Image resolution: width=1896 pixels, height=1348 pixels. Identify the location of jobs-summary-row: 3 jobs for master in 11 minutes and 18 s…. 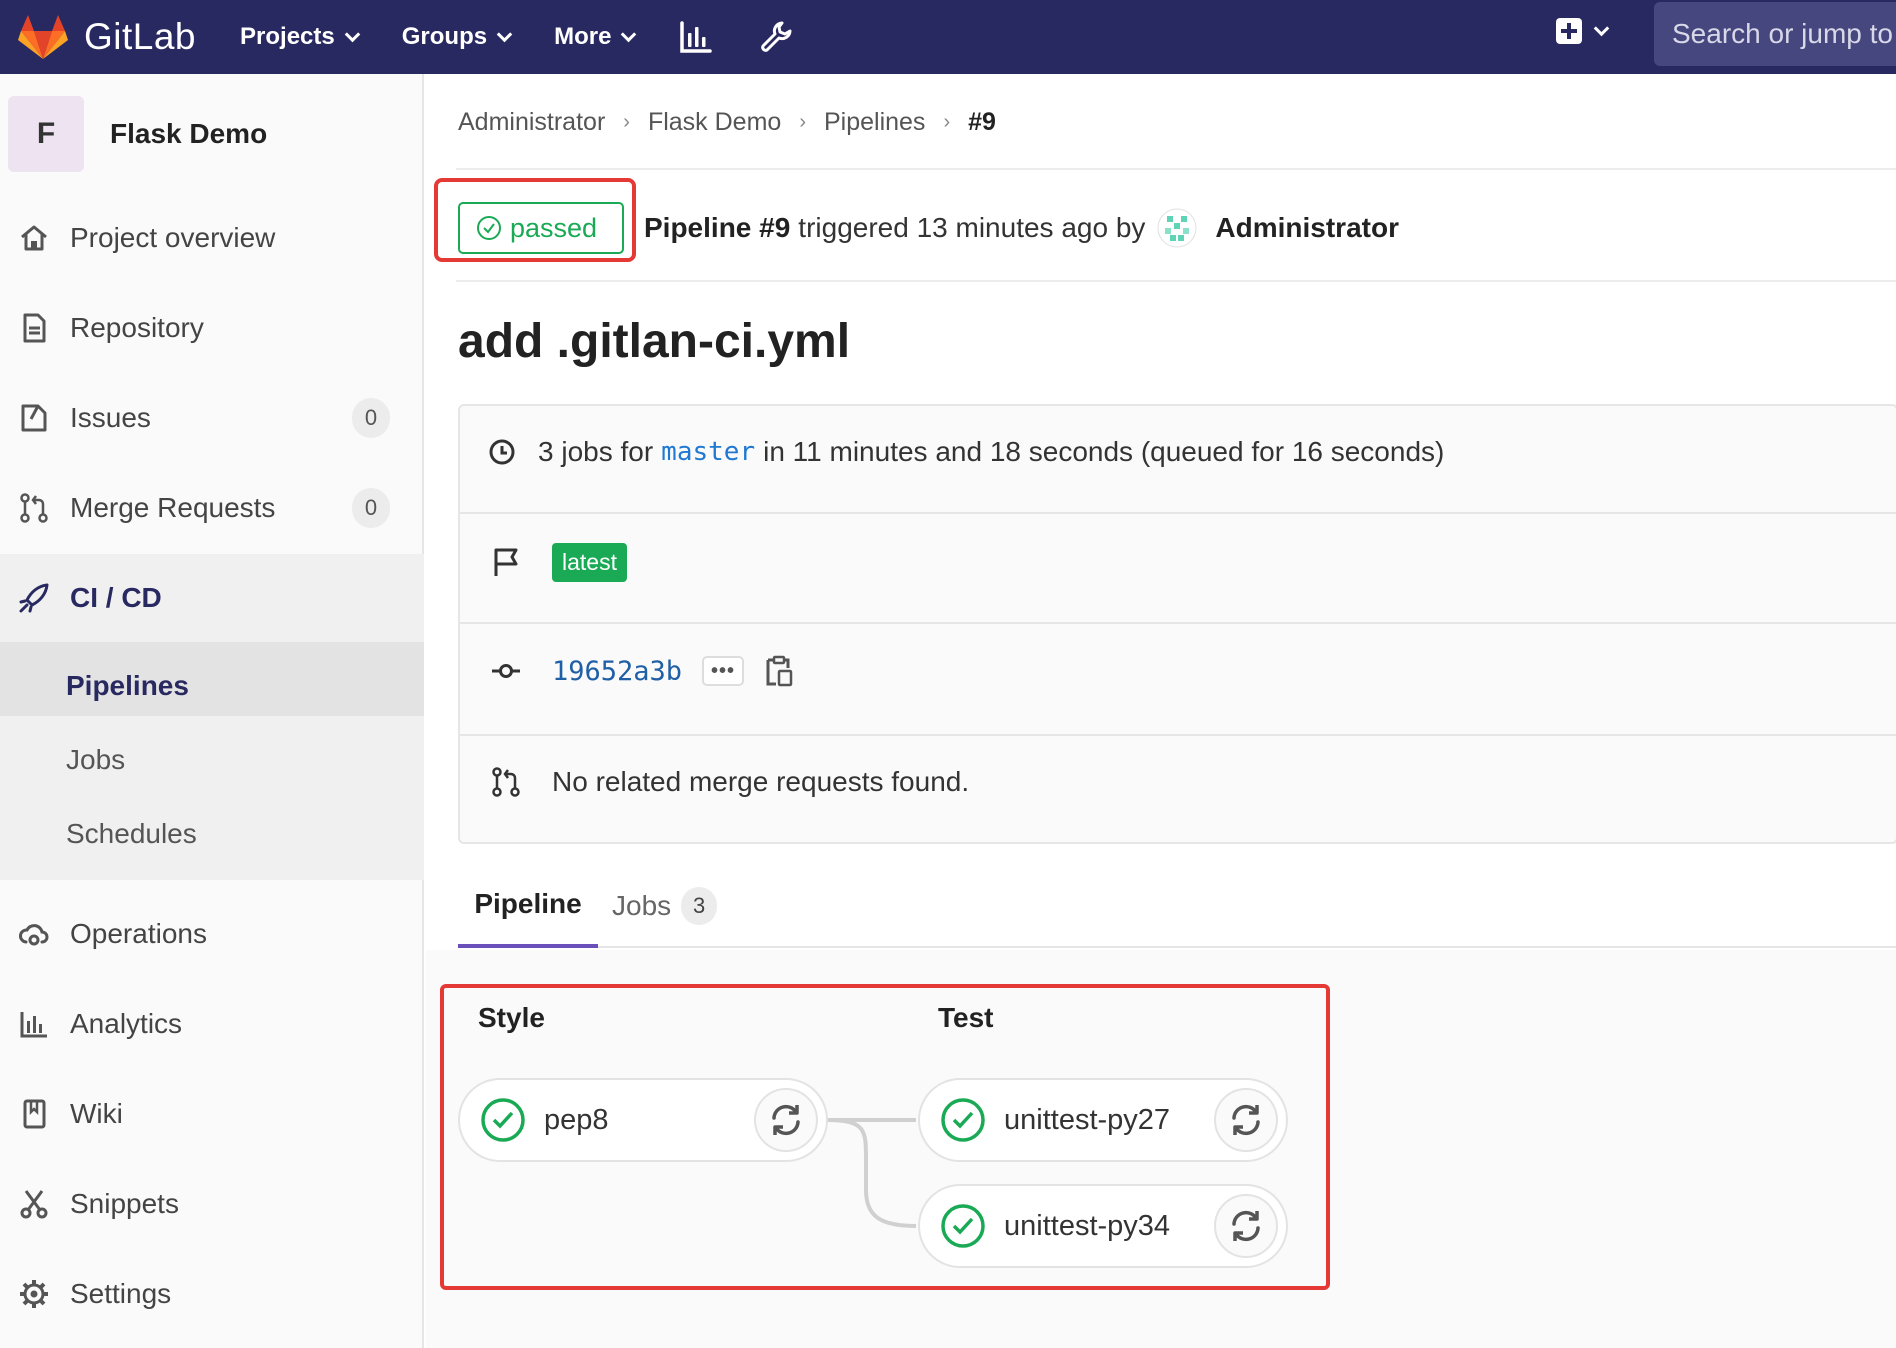
(1178, 452).